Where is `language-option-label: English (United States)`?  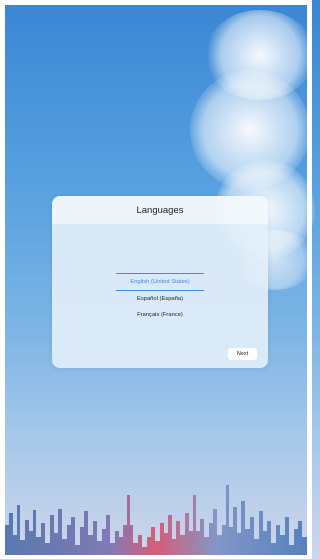 language-option-label: English (United States) is located at coordinates (160, 282).